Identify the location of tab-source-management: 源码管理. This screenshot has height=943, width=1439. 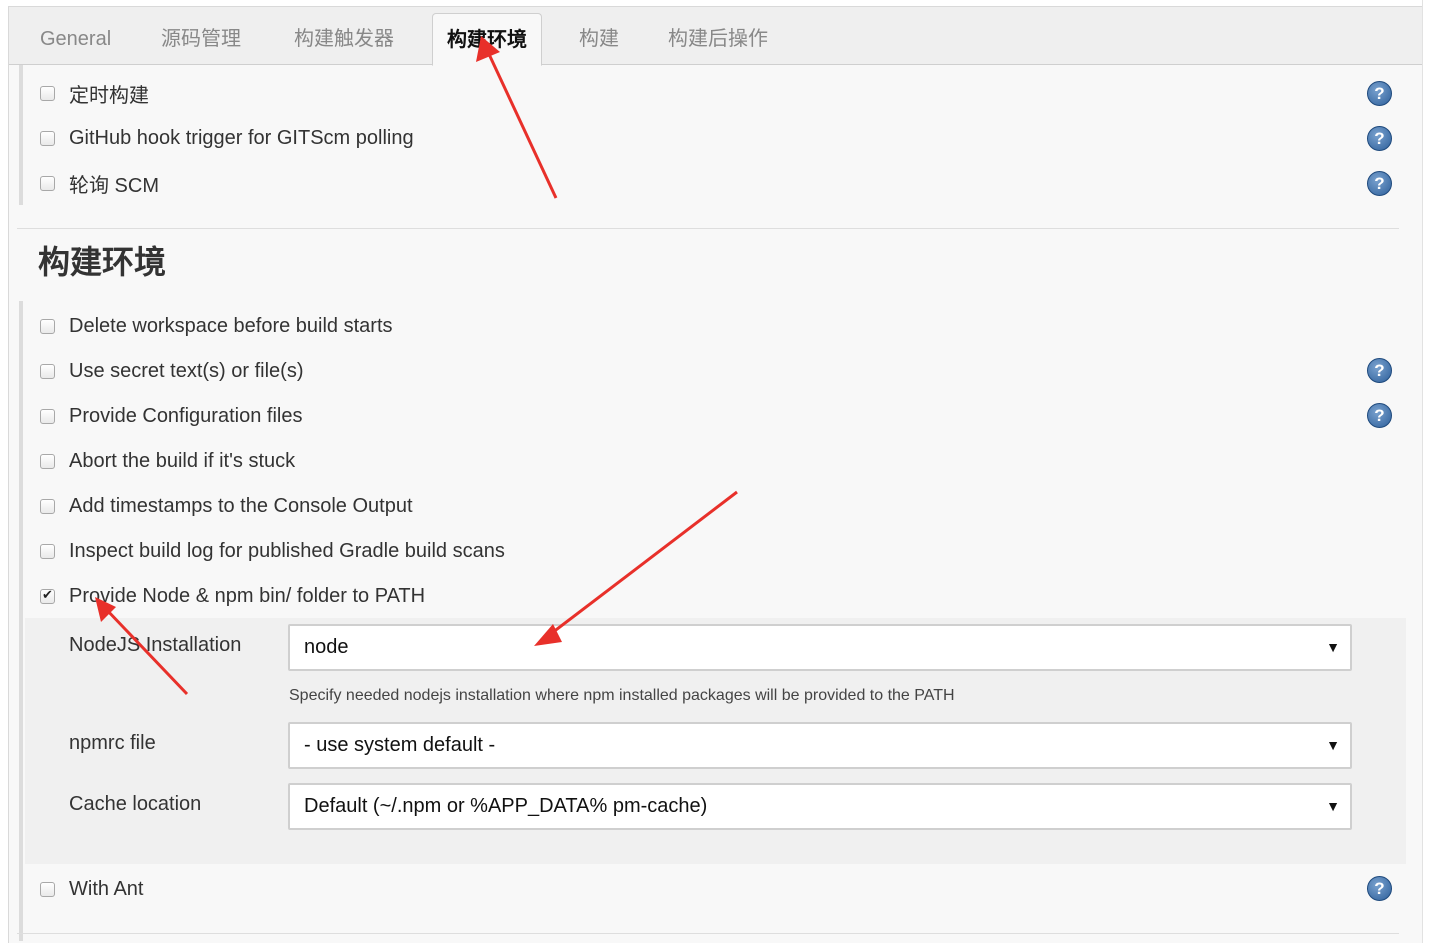
(201, 39).